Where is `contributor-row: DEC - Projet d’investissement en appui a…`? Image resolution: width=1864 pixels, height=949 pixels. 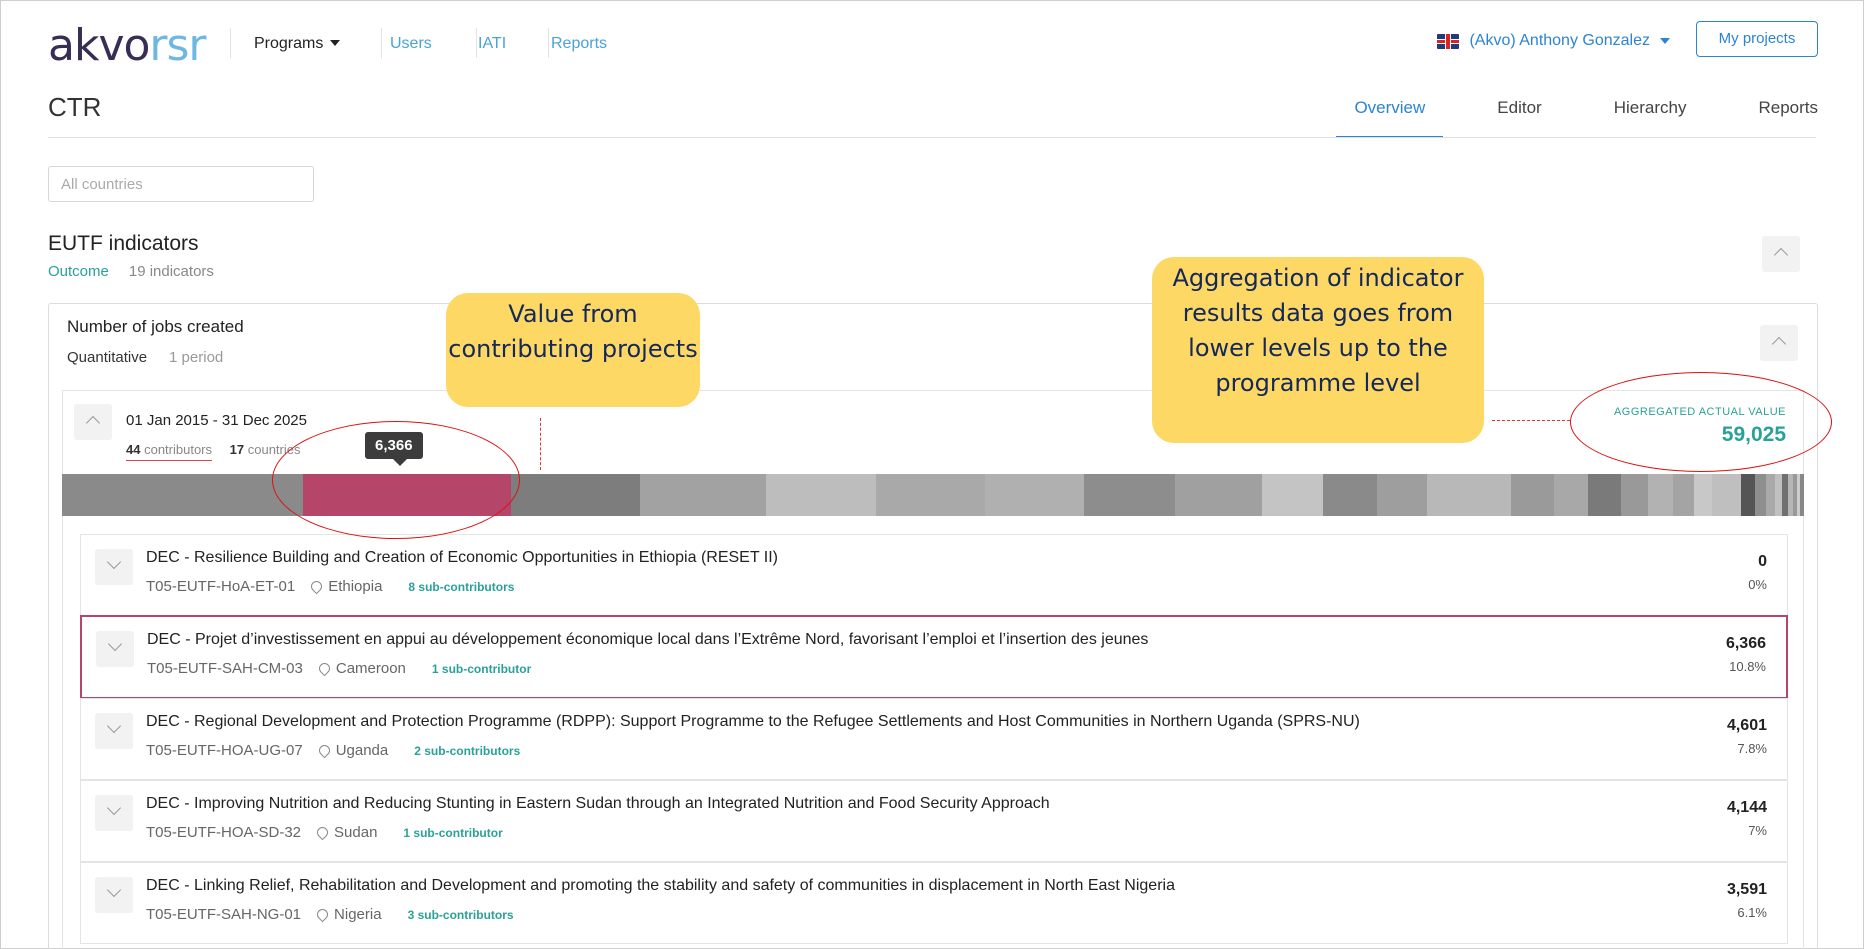 contributor-row: DEC - Projet d’investissement en appui a… is located at coordinates (934, 657).